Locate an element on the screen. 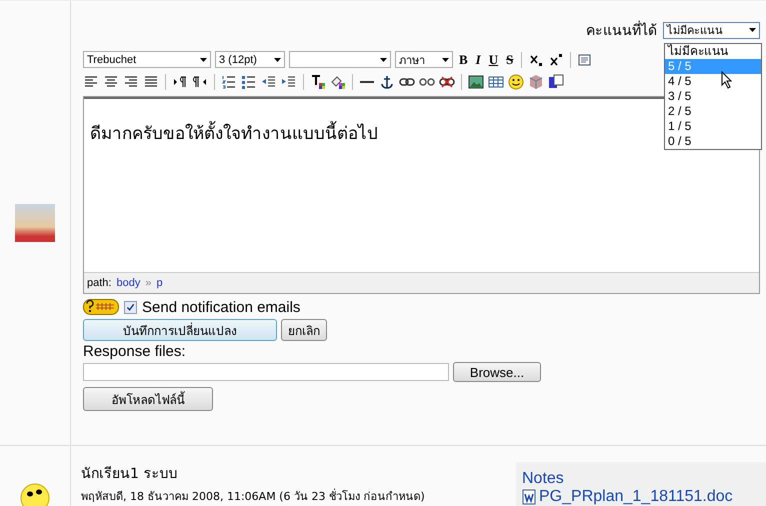 The image size is (766, 506). font-select: Trebuchet is located at coordinates (147, 59).